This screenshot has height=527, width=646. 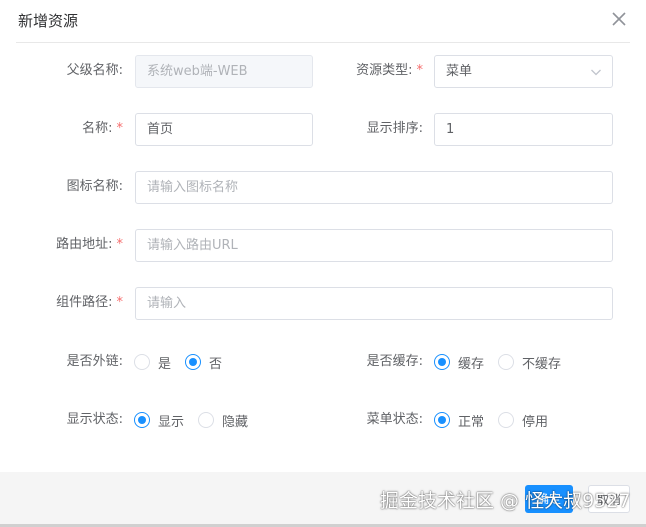 What do you see at coordinates (609, 499) in the screenshot?
I see `cancel-button: 取消` at bounding box center [609, 499].